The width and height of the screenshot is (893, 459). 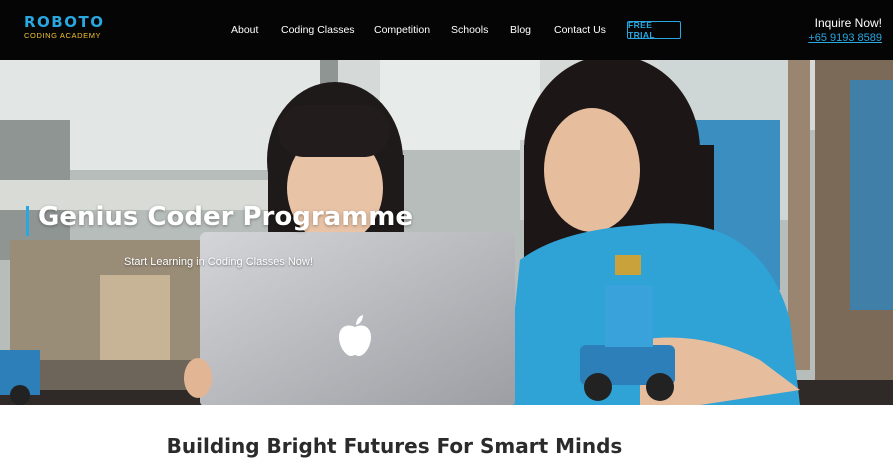 I want to click on nav-link-blog: Blog, so click(x=520, y=30).